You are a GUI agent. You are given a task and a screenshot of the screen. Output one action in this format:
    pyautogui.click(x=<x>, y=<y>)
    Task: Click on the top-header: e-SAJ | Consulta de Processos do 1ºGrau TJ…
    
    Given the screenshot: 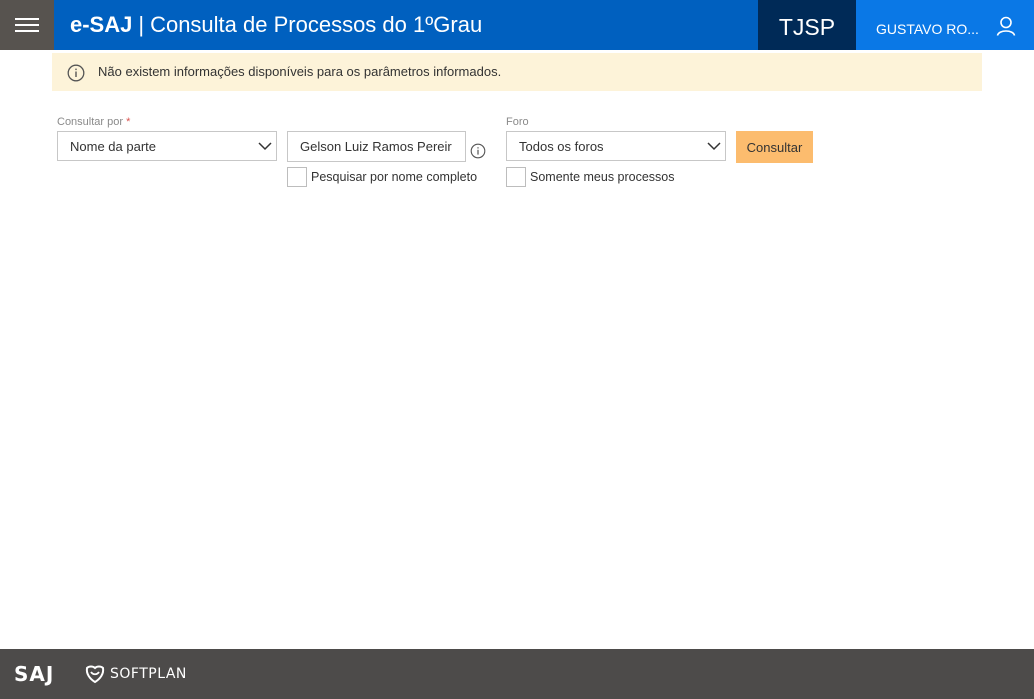 What is the action you would take?
    pyautogui.click(x=517, y=25)
    